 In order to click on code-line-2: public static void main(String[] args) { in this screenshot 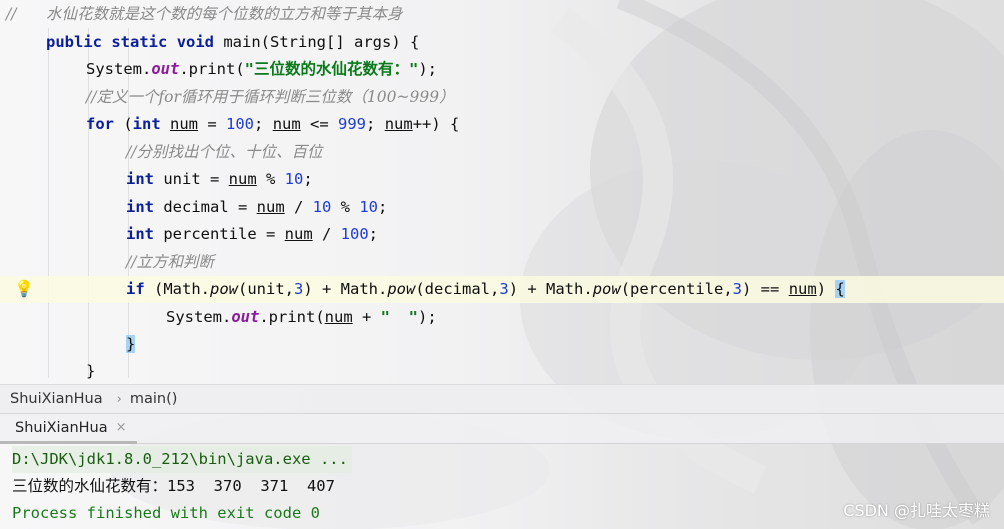, I will do `click(232, 42)`.